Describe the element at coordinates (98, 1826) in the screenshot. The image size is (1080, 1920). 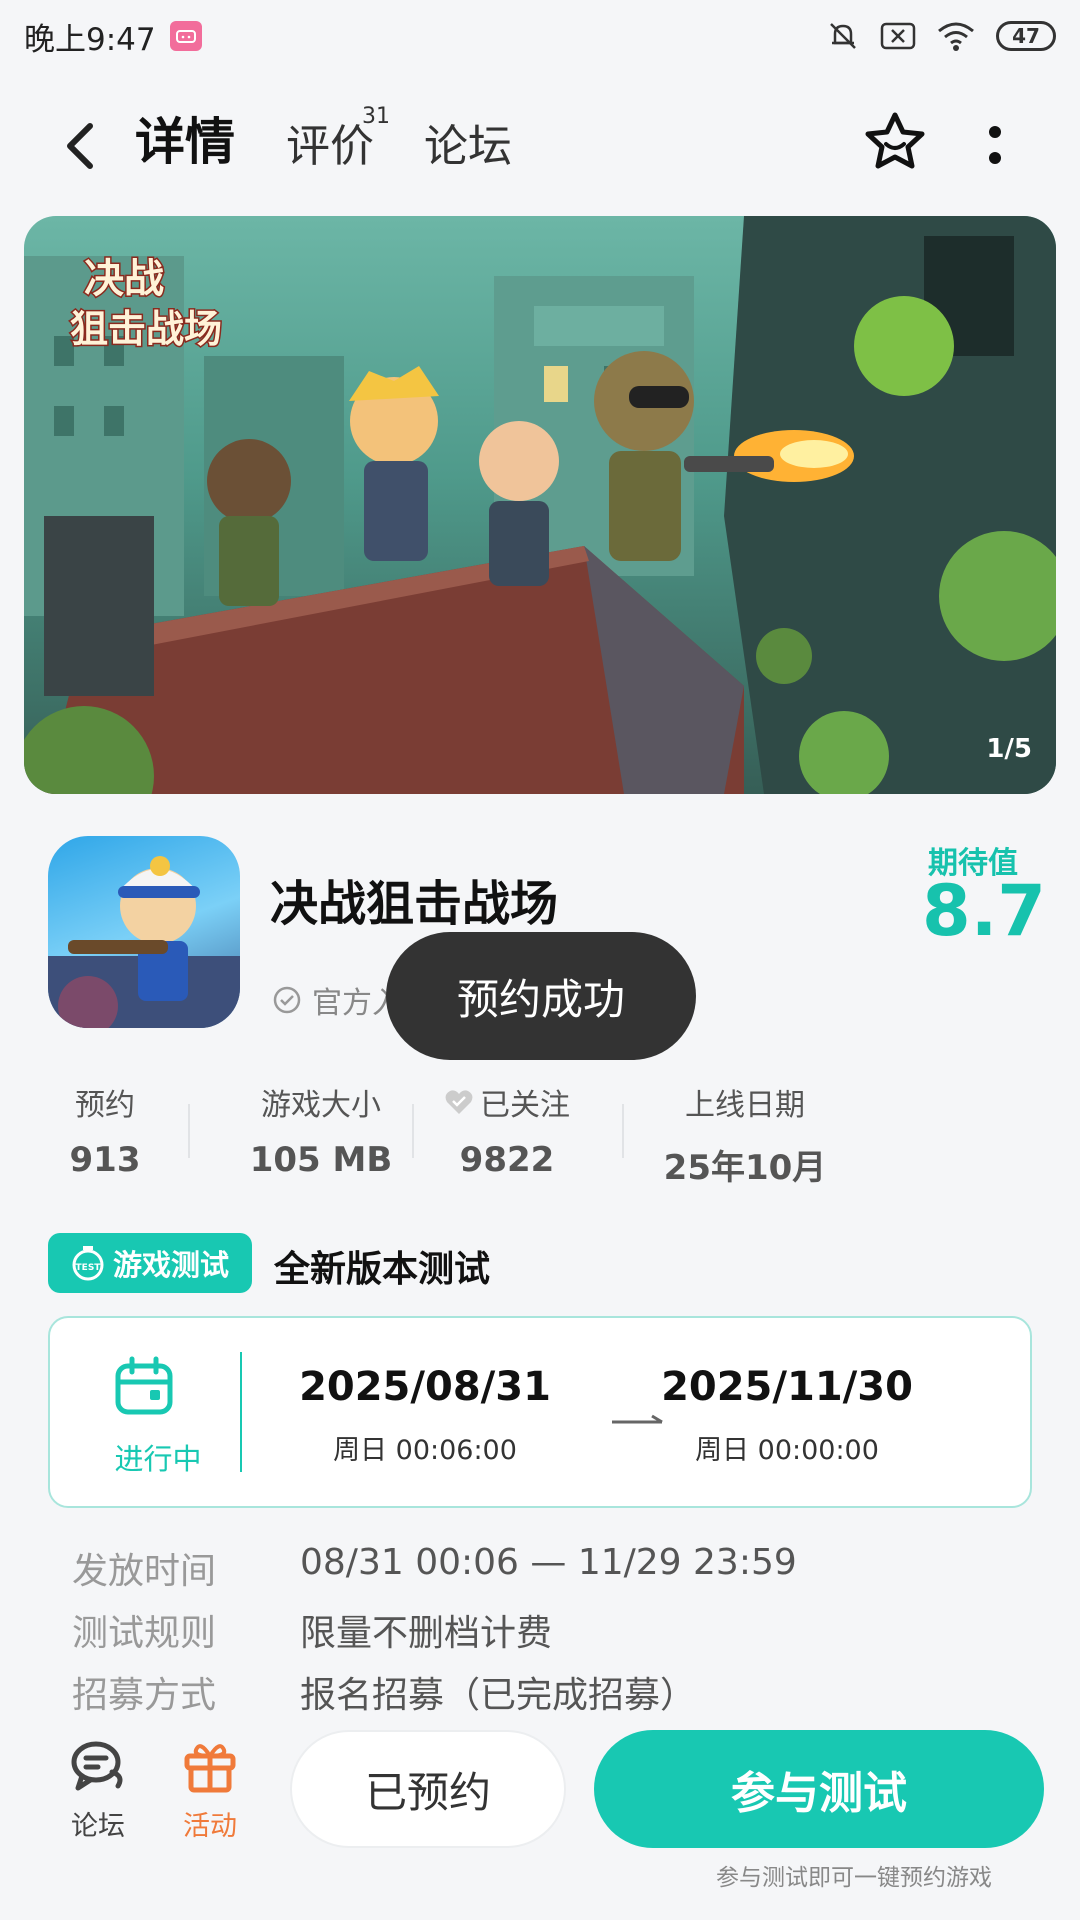
I see `forum-nav-label: 论坛` at that location.